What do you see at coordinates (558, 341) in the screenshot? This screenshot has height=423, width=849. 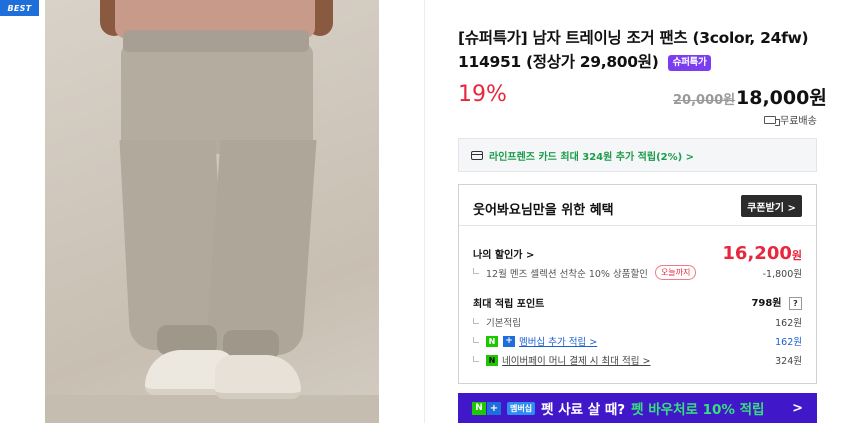 I see `membership-points-link: 멤버십 추가 적립 >` at bounding box center [558, 341].